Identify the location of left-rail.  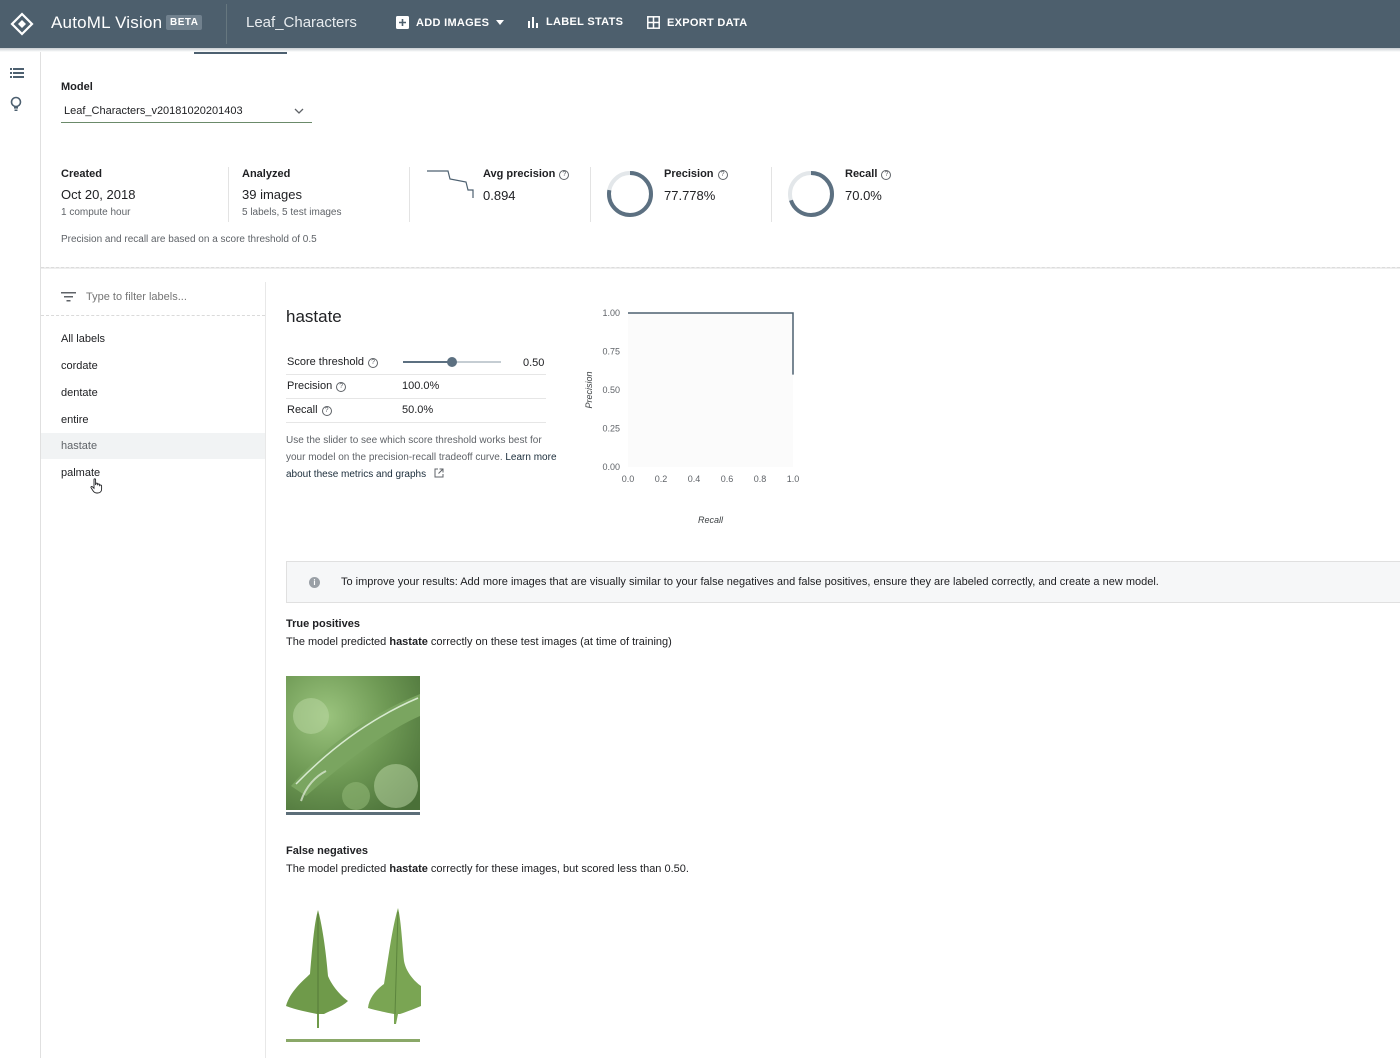
(20, 555).